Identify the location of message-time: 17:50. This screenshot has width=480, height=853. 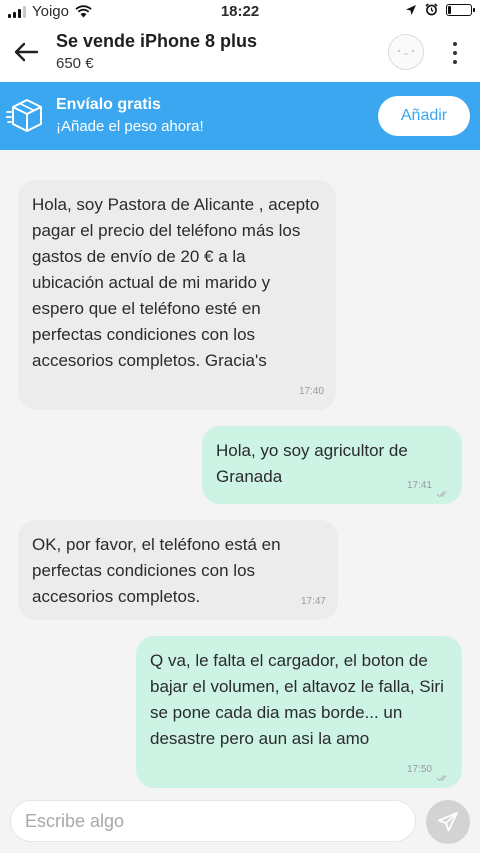
(419, 769).